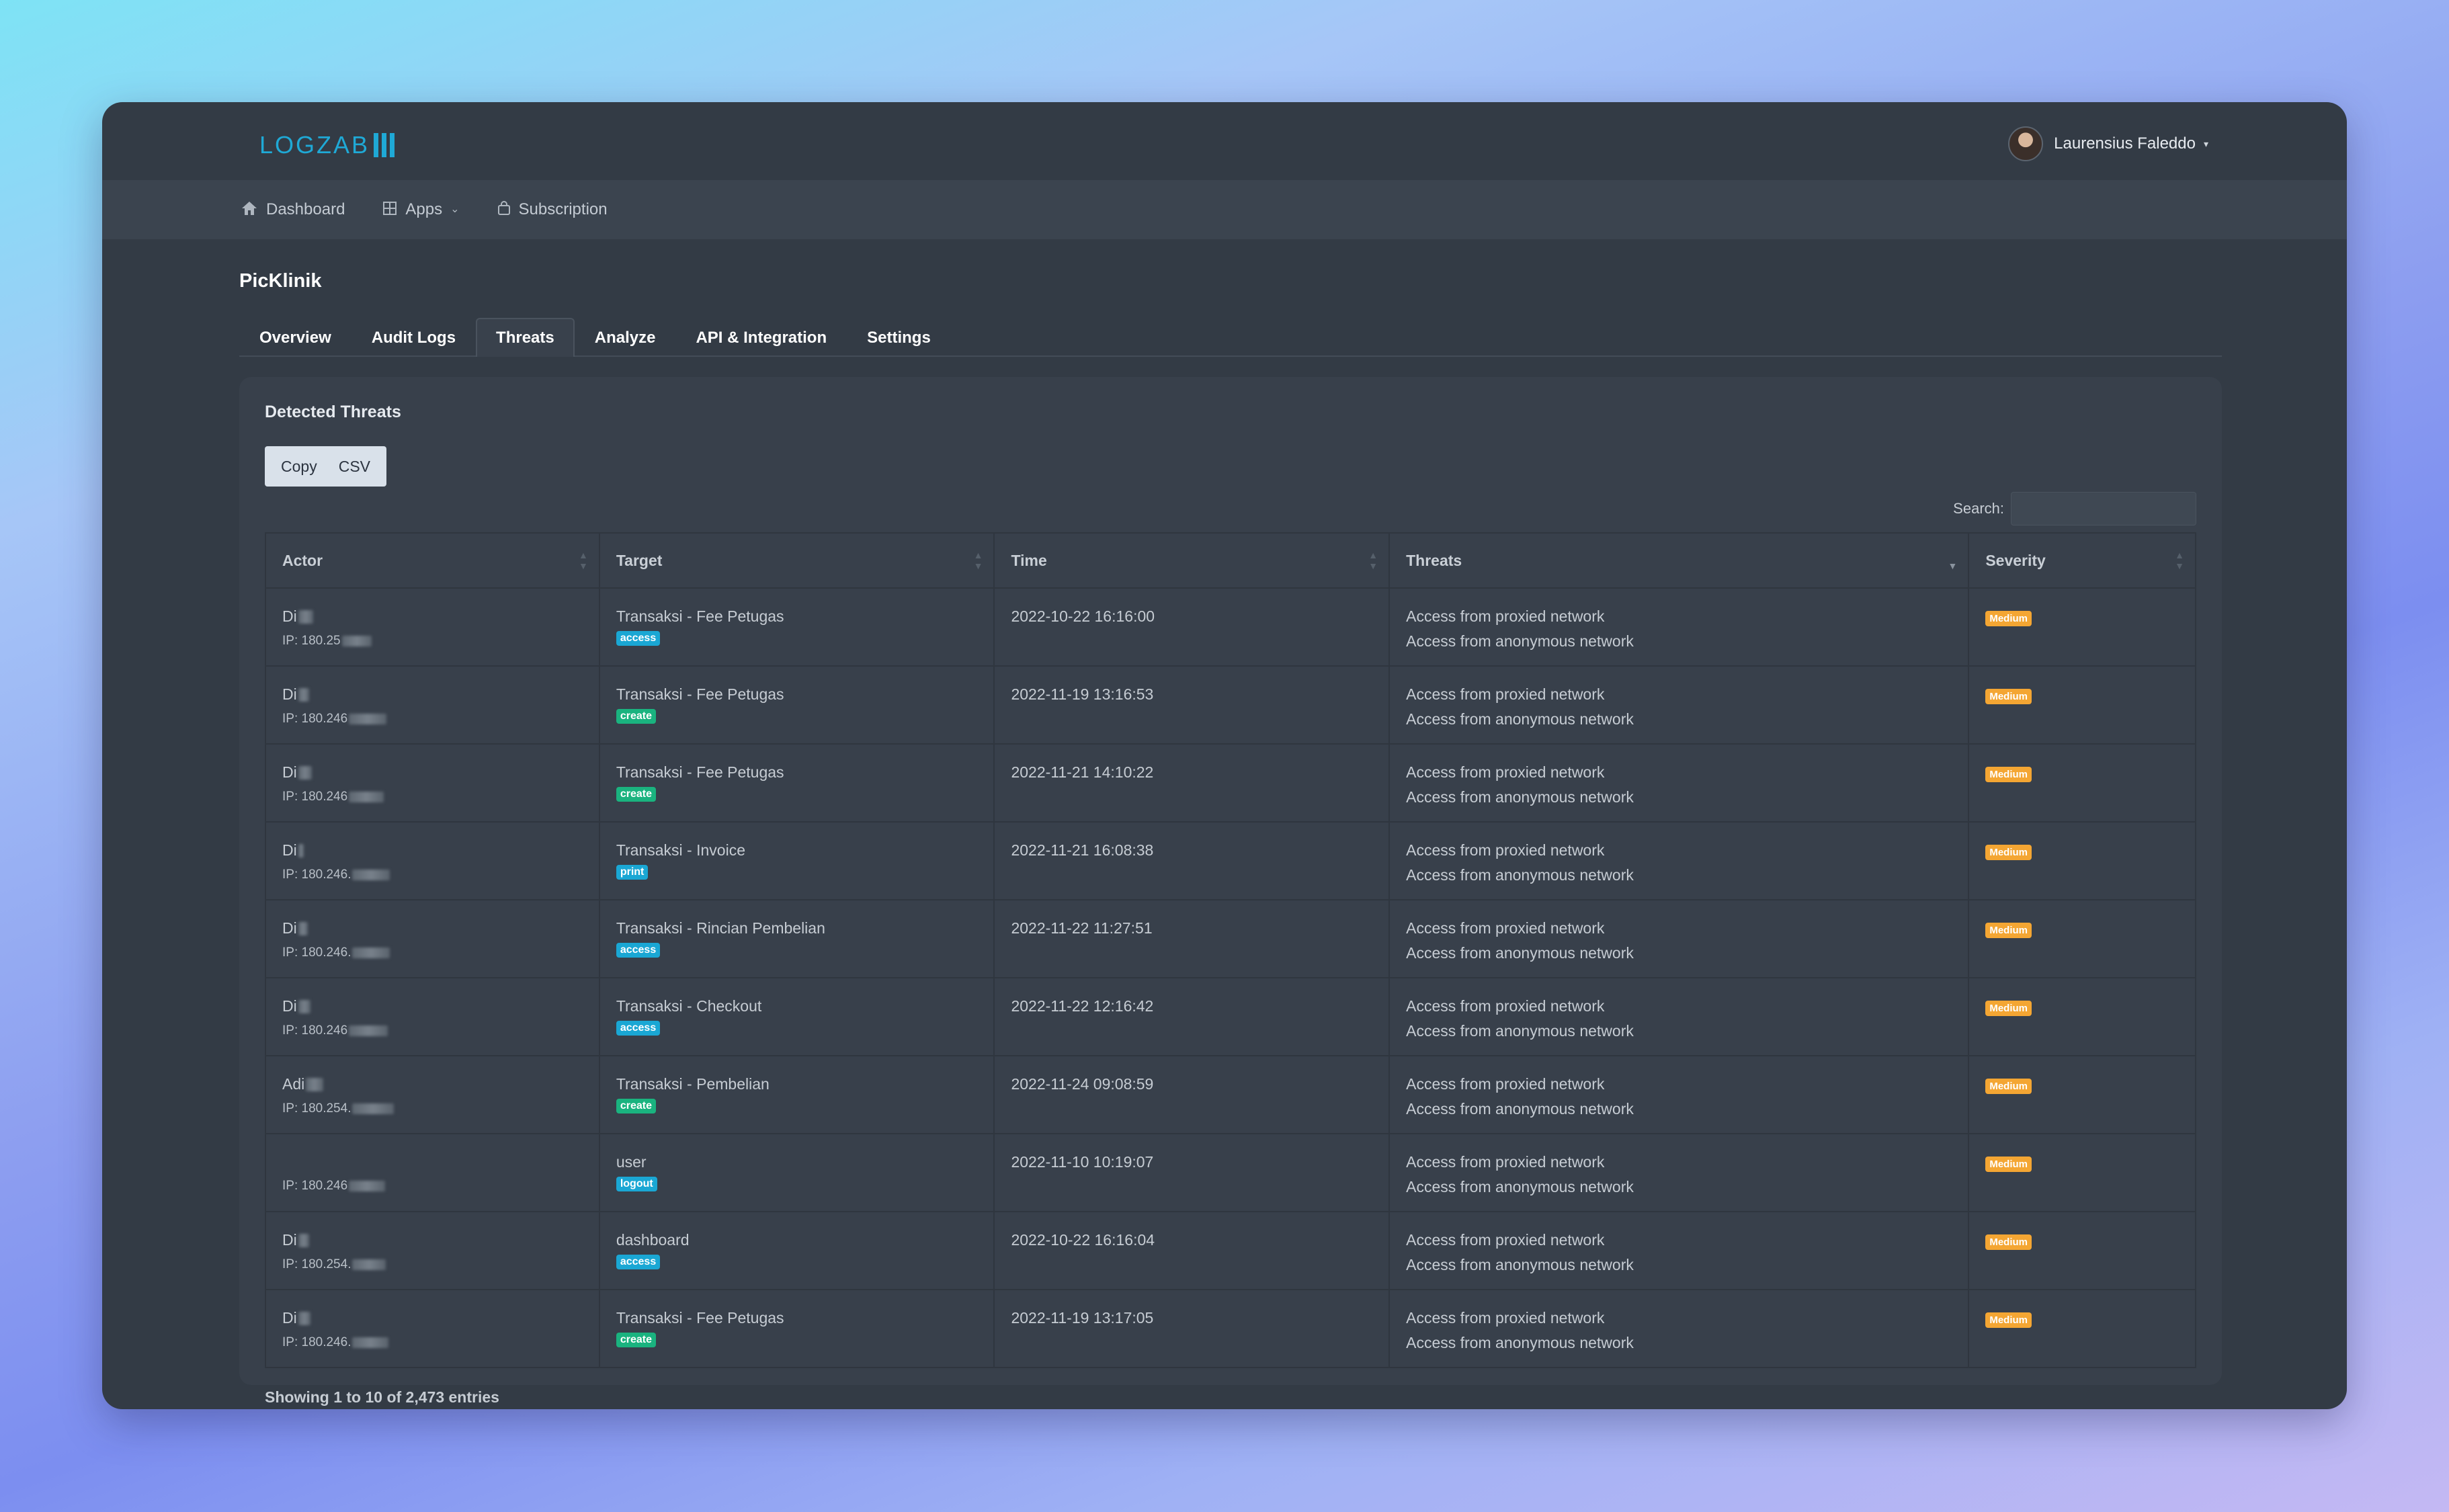 The width and height of the screenshot is (2449, 1512). Describe the element at coordinates (1679, 560) in the screenshot. I see `column-header-threats: Threats ▼` at that location.